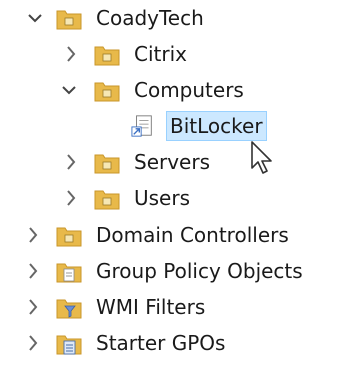 Image resolution: width=362 pixels, height=366 pixels. I want to click on tree-node-label: Computers, so click(189, 90).